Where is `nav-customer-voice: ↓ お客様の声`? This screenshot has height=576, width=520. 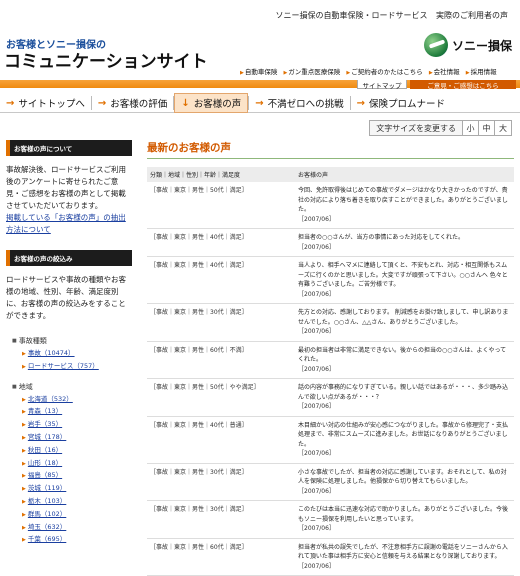
nav-customer-voice: ↓ お客様の声 is located at coordinates (211, 103).